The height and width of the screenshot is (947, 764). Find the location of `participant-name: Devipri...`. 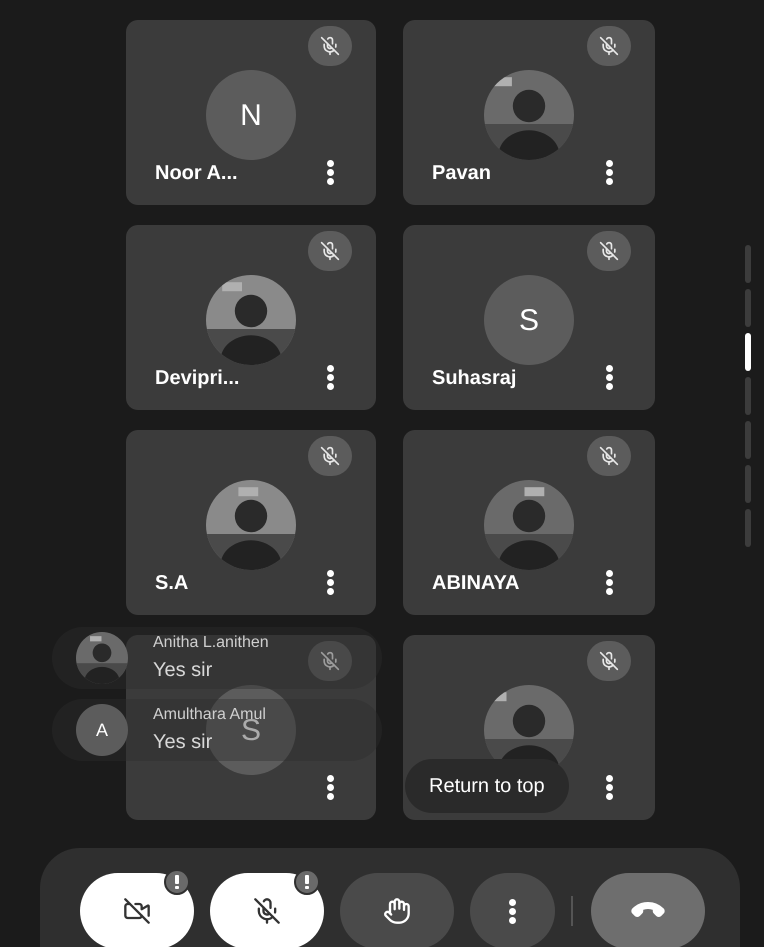

participant-name: Devipri... is located at coordinates (197, 378).